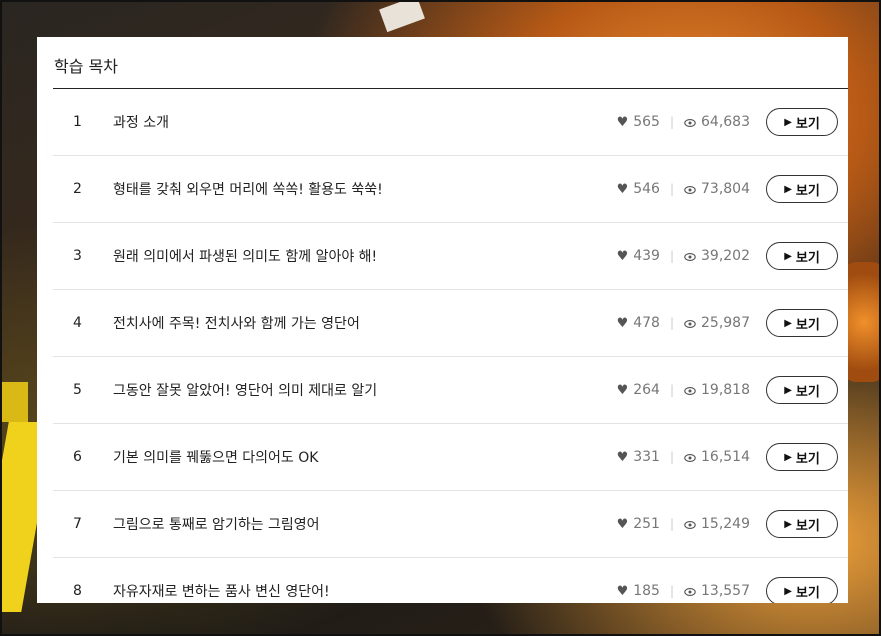 The image size is (881, 636). Describe the element at coordinates (77, 390) in the screenshot. I see `lesson-number: 5` at that location.